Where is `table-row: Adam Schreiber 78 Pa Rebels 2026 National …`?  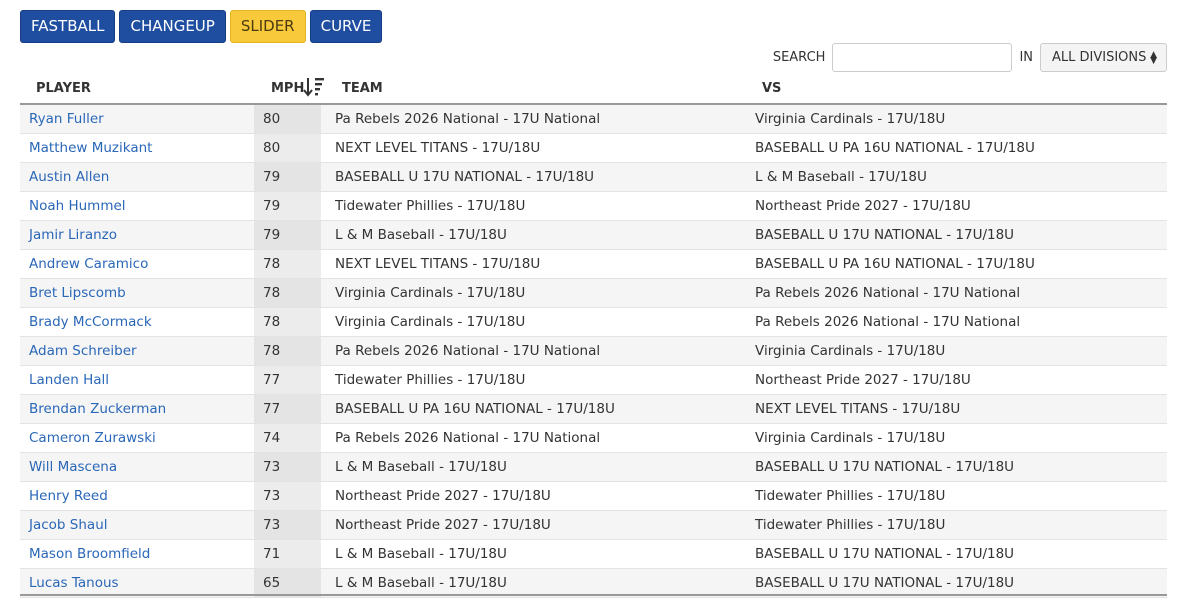
table-row: Adam Schreiber 78 Pa Rebels 2026 National … is located at coordinates (593, 351).